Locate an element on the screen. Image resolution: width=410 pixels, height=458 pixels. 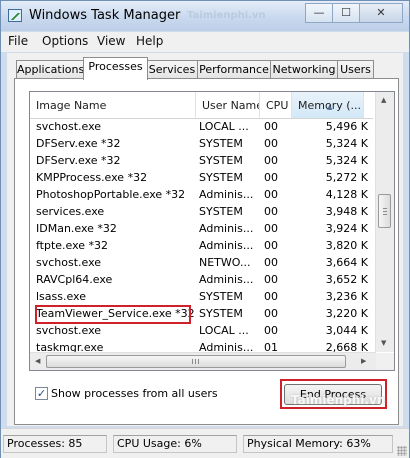
status-cpu-usage: CPU Usage: 6% is located at coordinates (175, 444).